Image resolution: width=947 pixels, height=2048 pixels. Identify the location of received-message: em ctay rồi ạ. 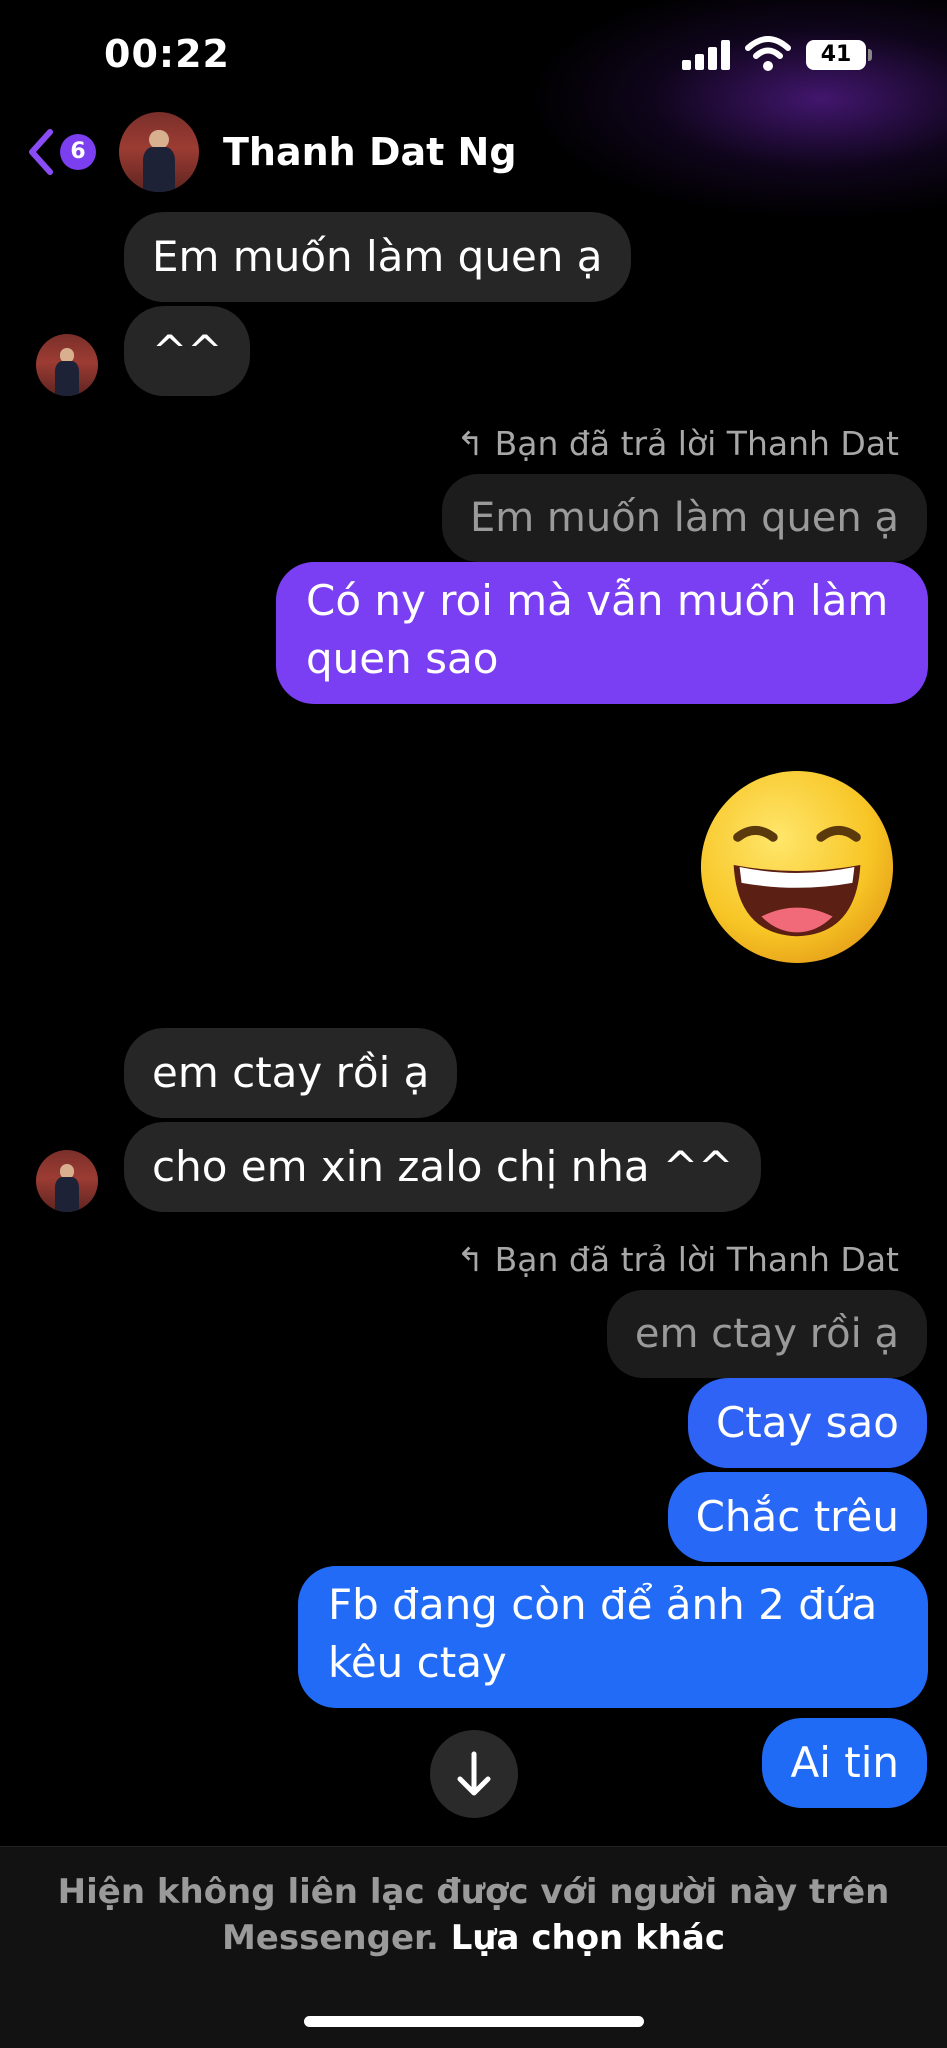
(291, 1073).